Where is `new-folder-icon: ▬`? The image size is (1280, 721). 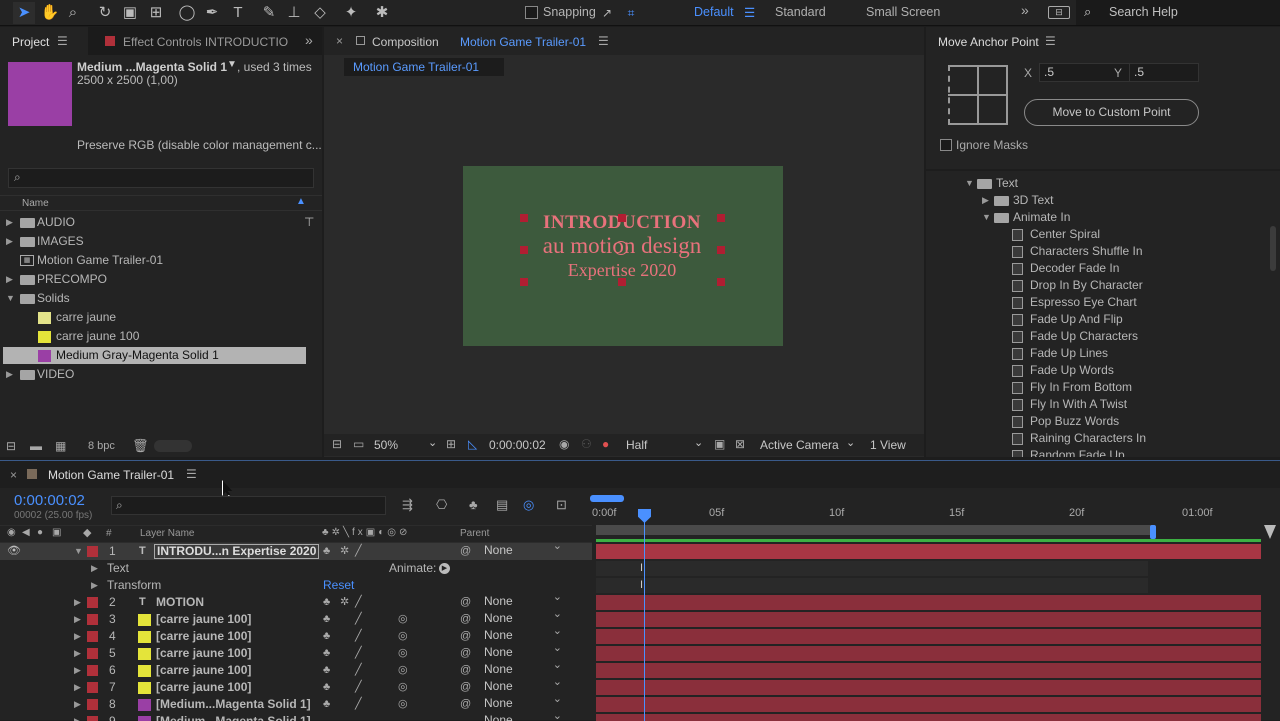 new-folder-icon: ▬ is located at coordinates (36, 446).